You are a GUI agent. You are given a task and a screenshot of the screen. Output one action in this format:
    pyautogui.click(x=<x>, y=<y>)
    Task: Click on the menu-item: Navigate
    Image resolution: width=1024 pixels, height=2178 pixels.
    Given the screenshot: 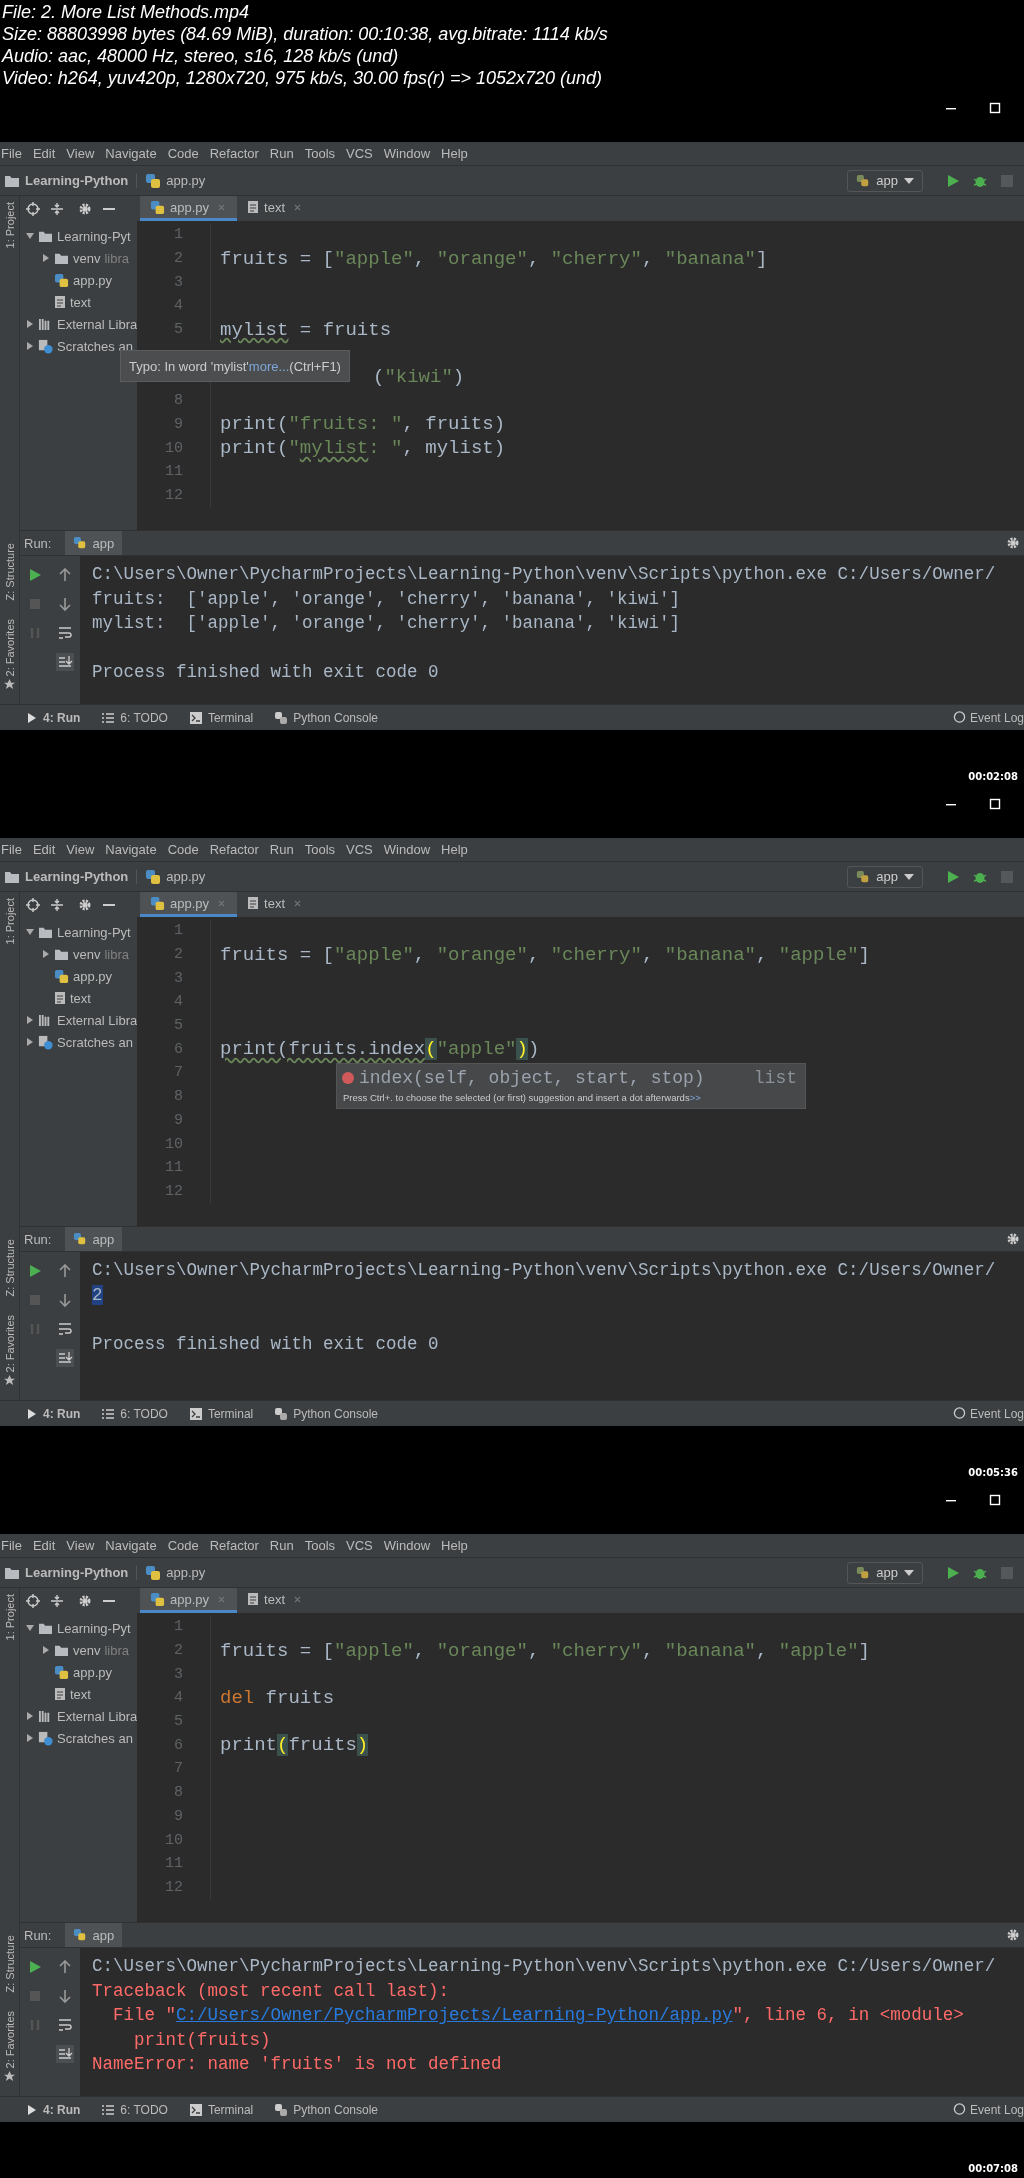 What is the action you would take?
    pyautogui.click(x=131, y=153)
    